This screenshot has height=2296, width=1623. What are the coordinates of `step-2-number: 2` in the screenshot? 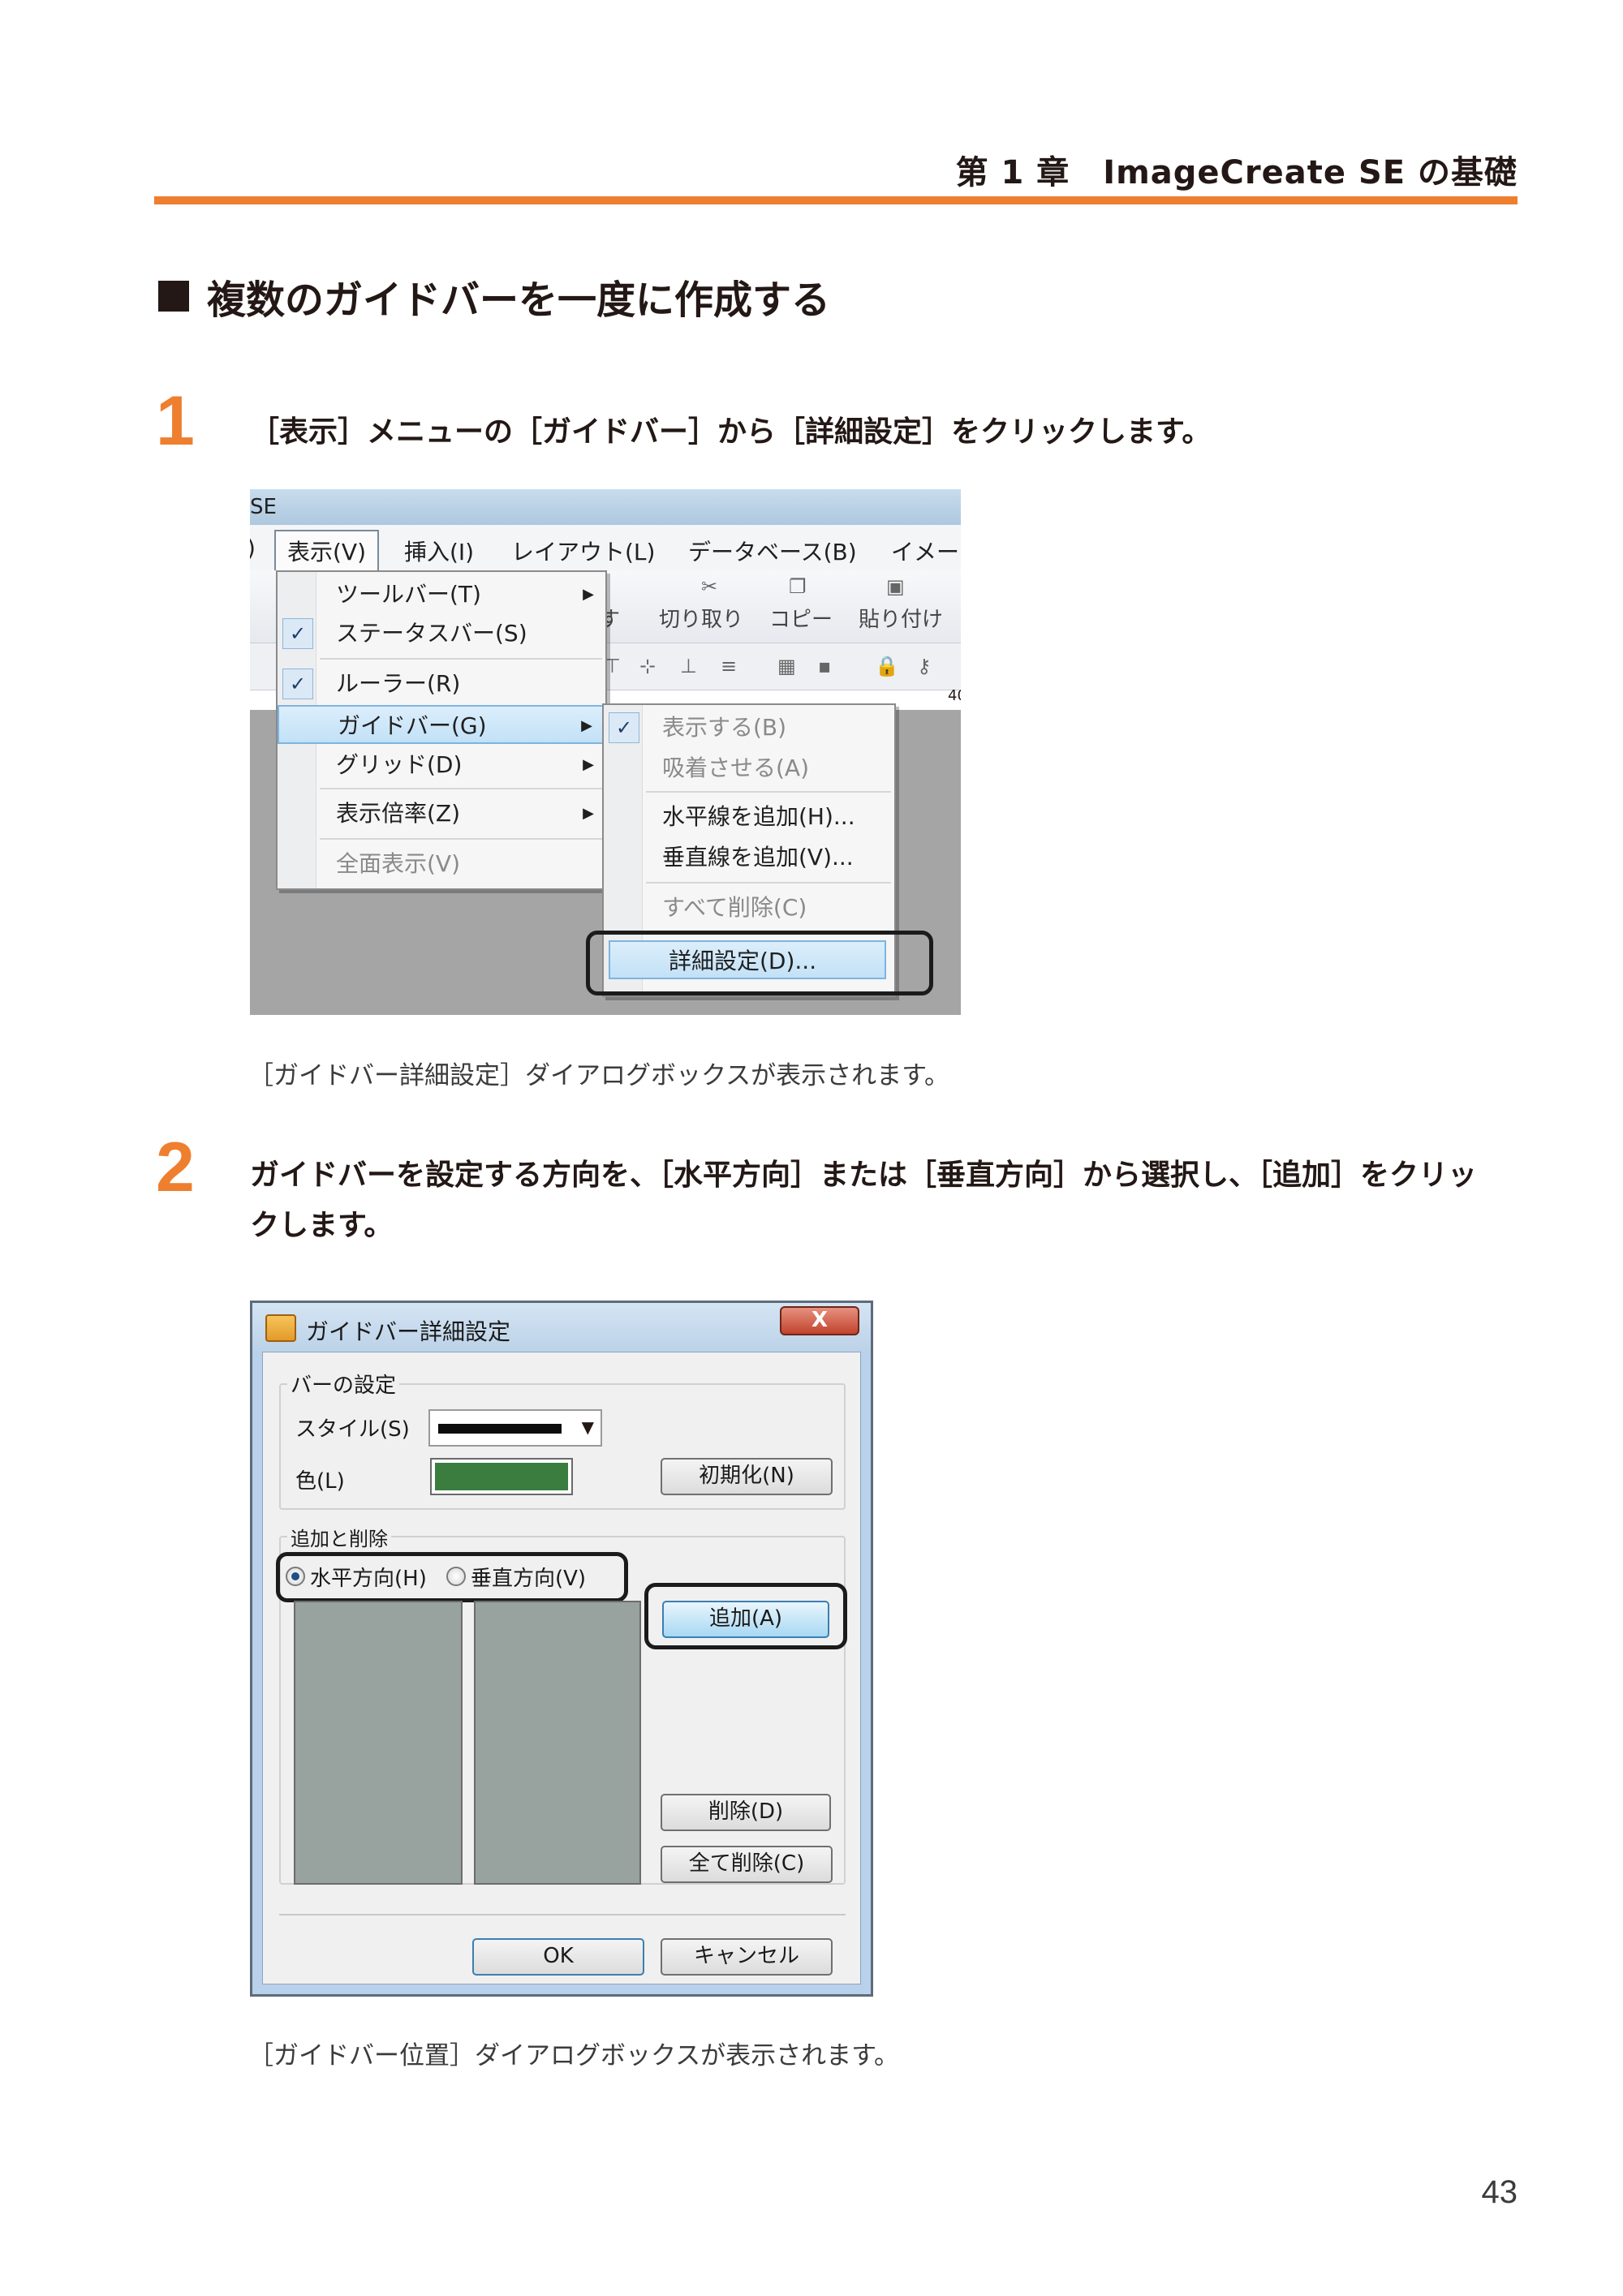 It's located at (175, 1167).